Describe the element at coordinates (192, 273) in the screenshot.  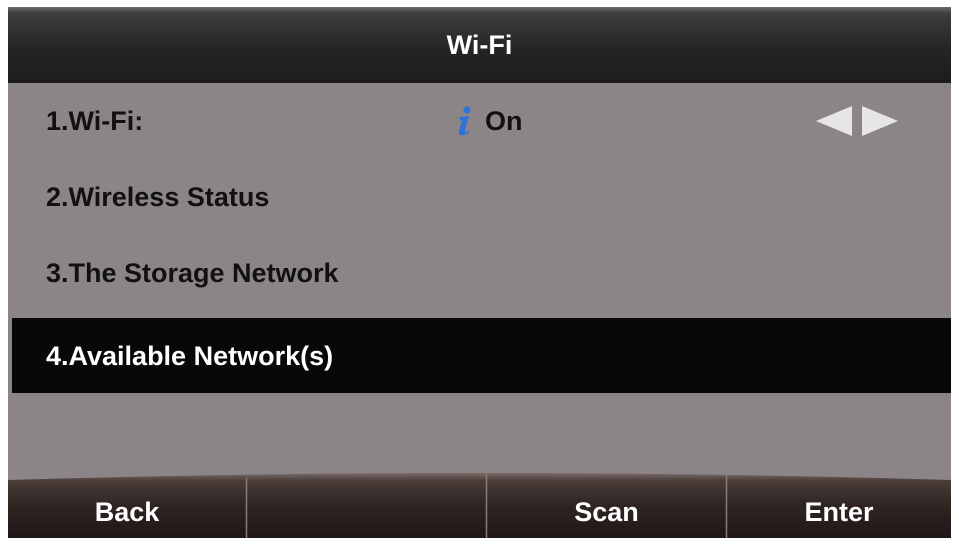
I see `menu-item-label: 3.The Storage Network` at that location.